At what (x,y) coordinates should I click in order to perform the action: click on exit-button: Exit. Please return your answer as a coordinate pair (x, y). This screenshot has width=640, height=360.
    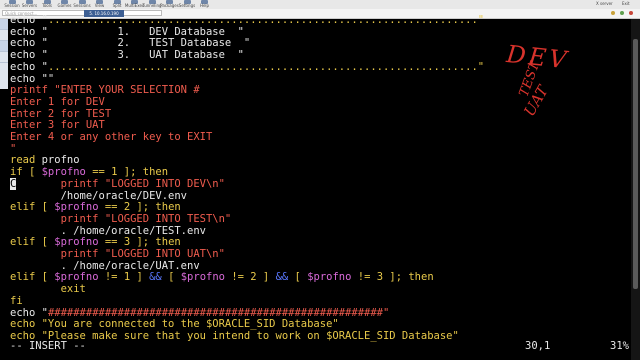
    Looking at the image, I should click on (626, 3).